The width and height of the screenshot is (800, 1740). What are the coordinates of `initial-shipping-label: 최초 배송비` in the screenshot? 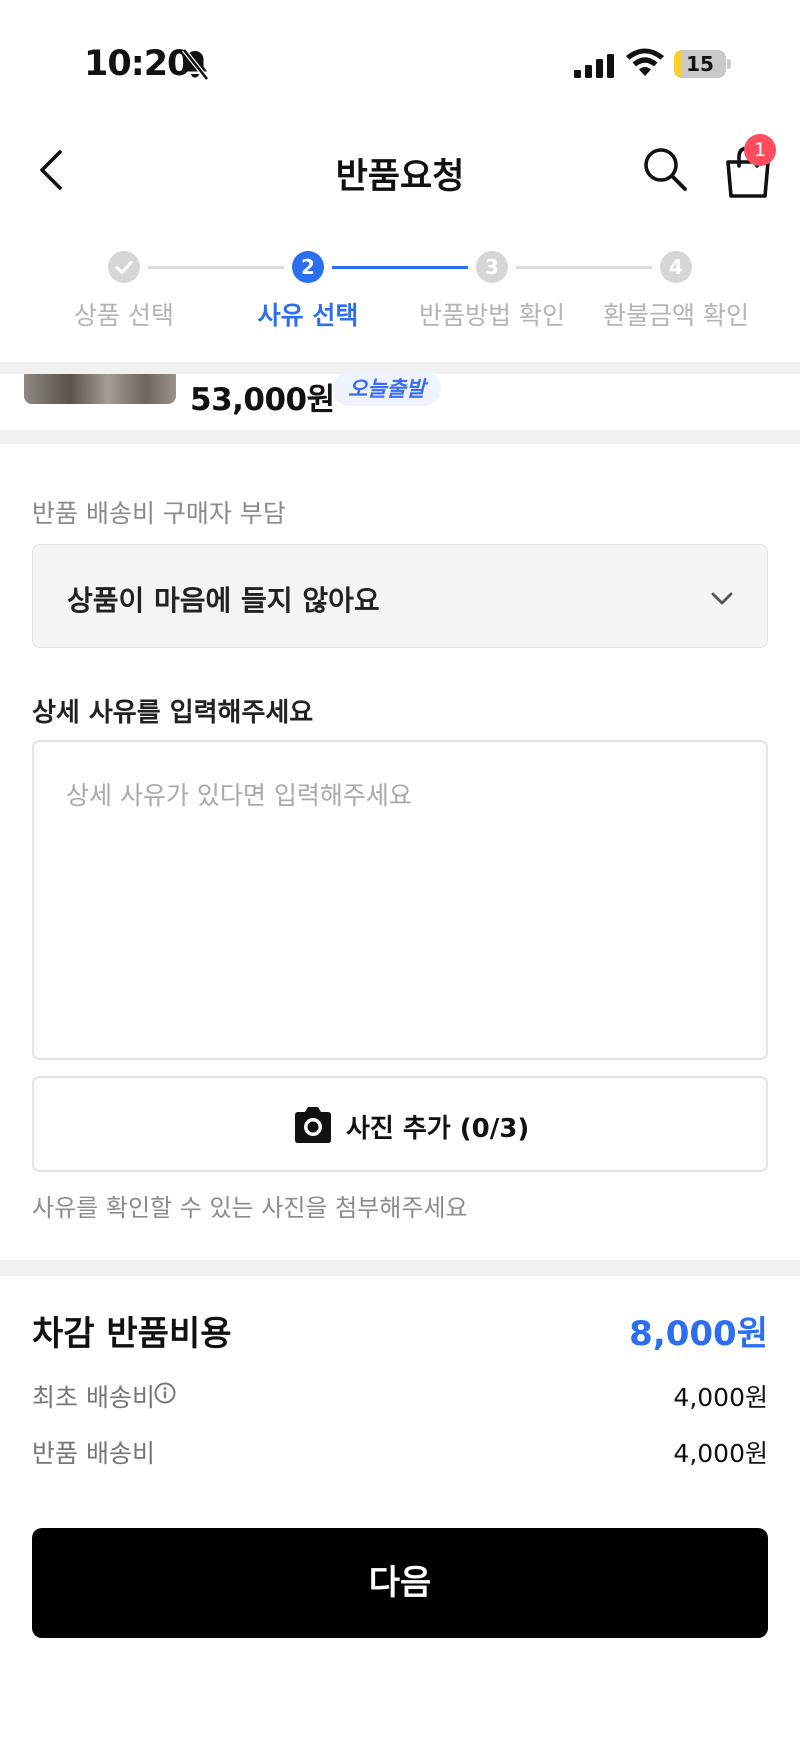 It's located at (93, 1397).